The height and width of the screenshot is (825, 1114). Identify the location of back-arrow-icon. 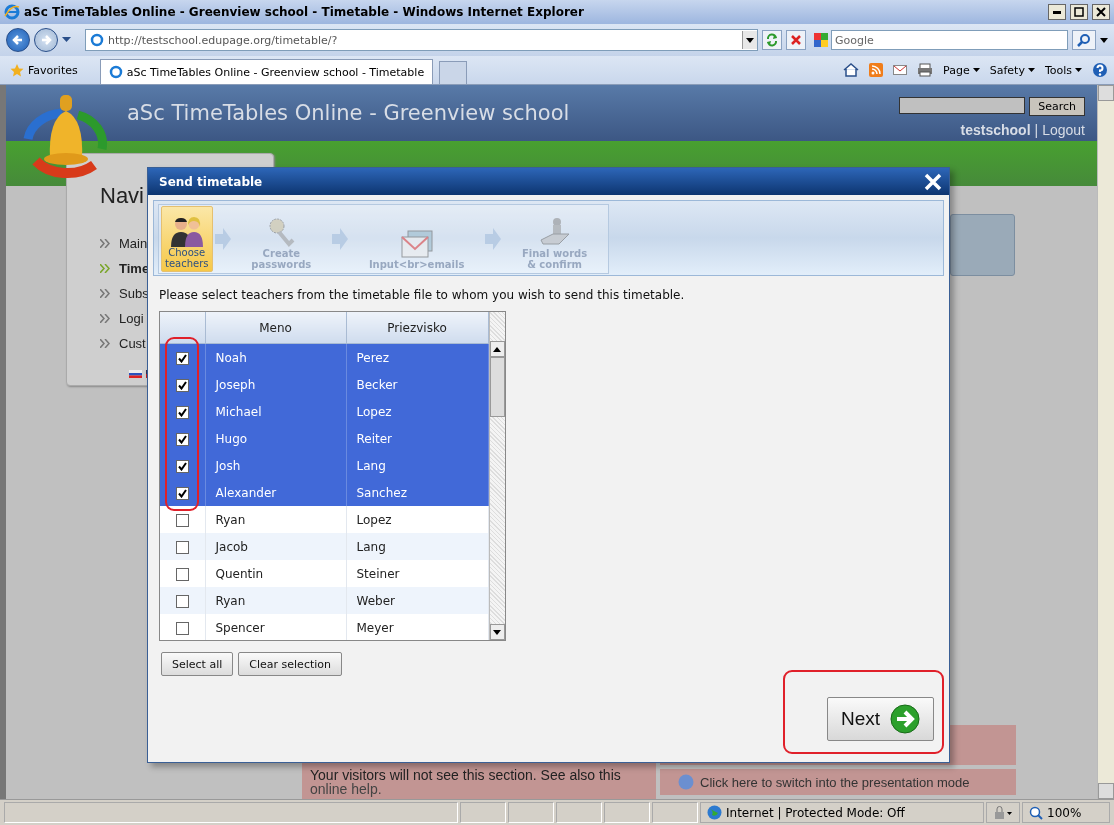
(18, 40).